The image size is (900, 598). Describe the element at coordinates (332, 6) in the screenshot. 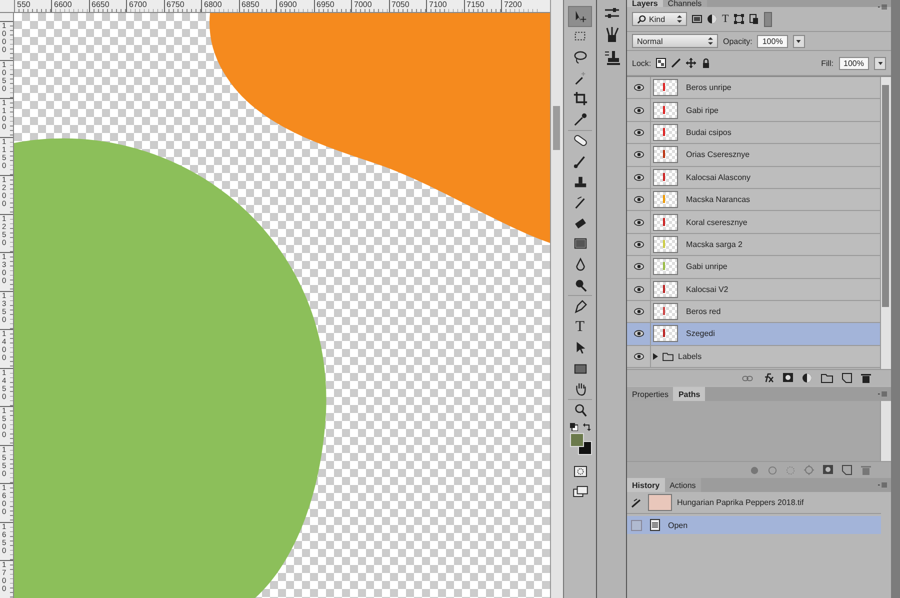

I see `ruler-label: 6950` at that location.